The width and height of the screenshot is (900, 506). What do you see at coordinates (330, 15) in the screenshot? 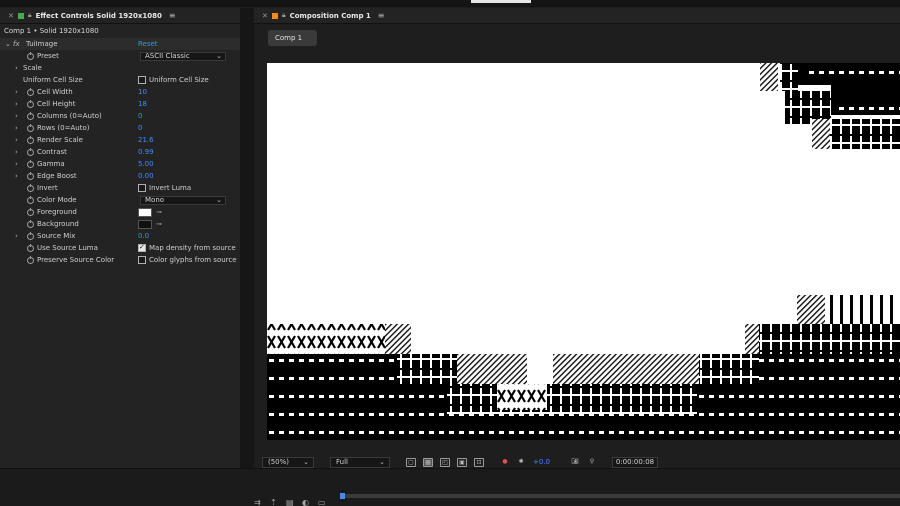
I see `comp-panel-title: Composition Comp 1` at bounding box center [330, 15].